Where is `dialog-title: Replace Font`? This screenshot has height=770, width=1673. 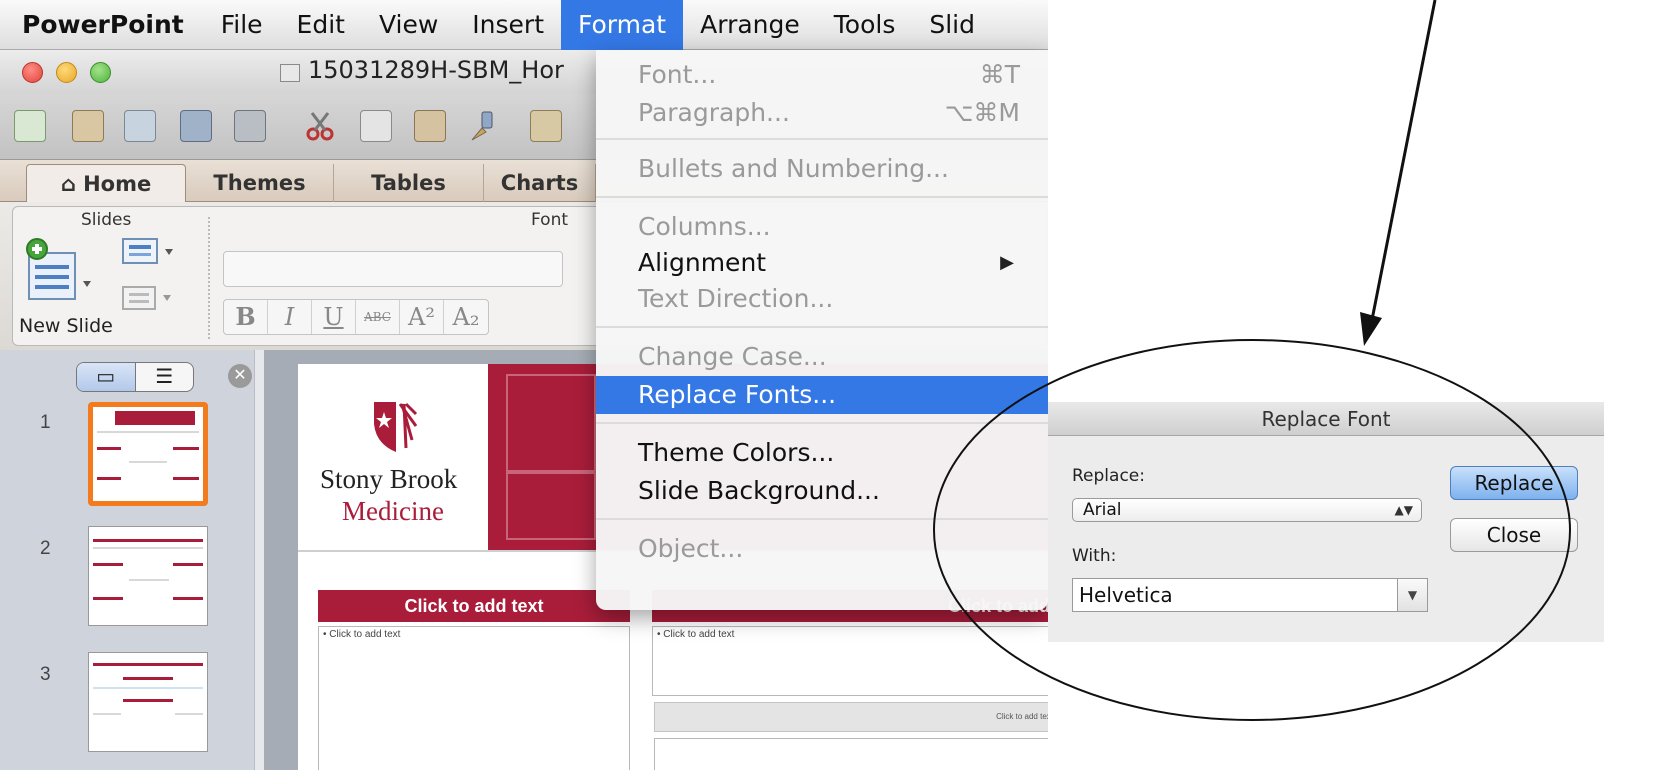 dialog-title: Replace Font is located at coordinates (1326, 419).